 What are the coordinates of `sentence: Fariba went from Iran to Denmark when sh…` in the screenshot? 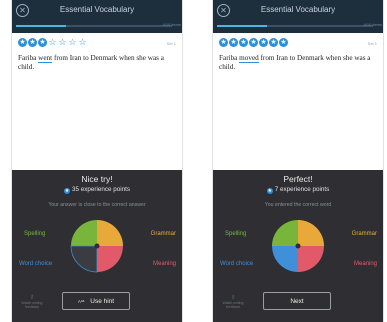 It's located at (96, 63).